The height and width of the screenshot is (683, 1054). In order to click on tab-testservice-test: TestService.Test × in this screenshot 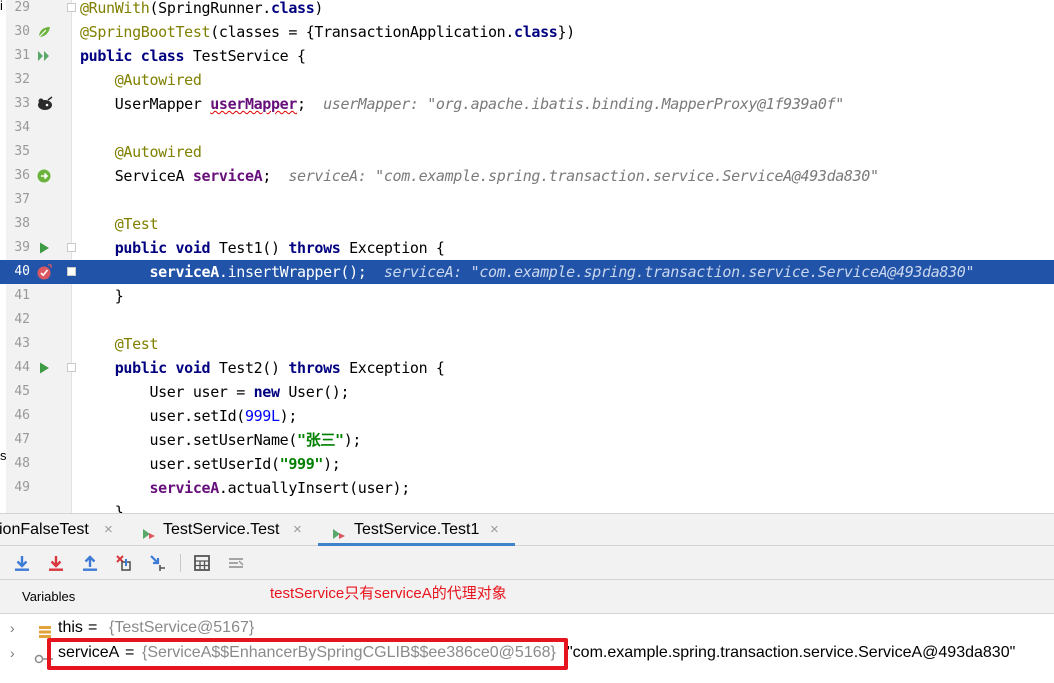, I will do `click(226, 530)`.